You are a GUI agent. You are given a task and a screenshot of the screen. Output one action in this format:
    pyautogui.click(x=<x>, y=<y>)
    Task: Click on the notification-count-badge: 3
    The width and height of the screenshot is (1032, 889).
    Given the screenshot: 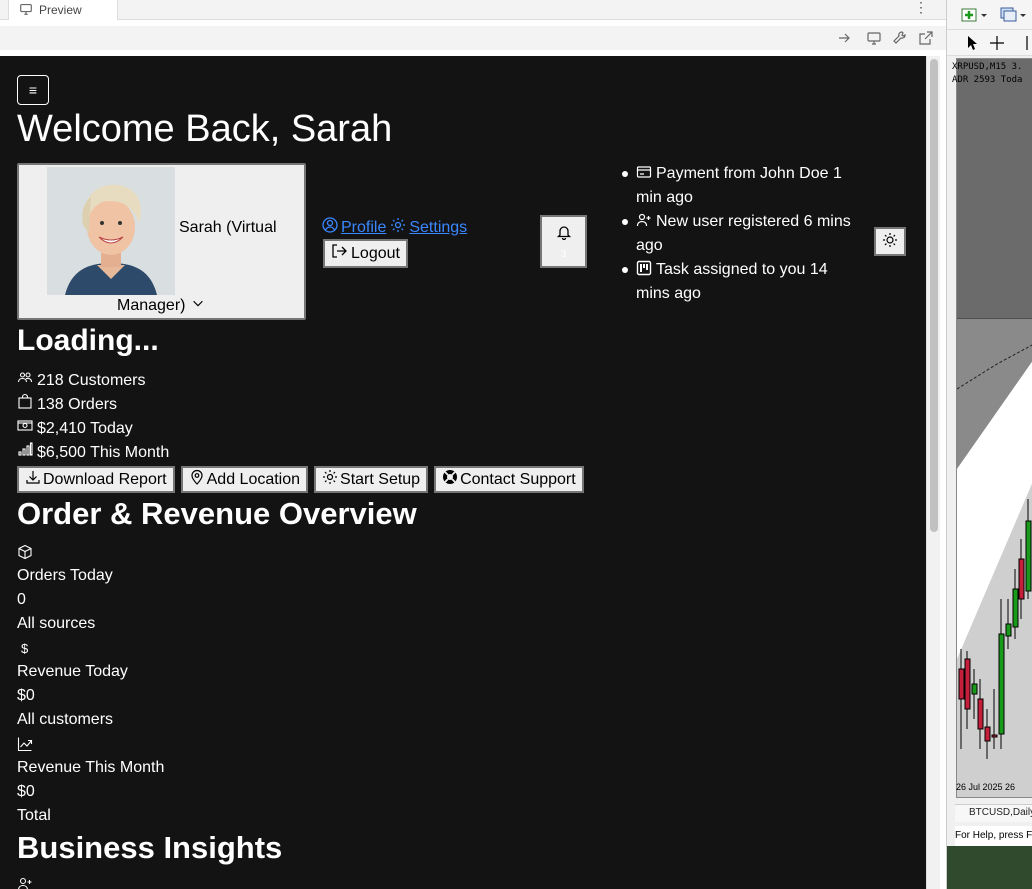 What is the action you would take?
    pyautogui.click(x=563, y=254)
    